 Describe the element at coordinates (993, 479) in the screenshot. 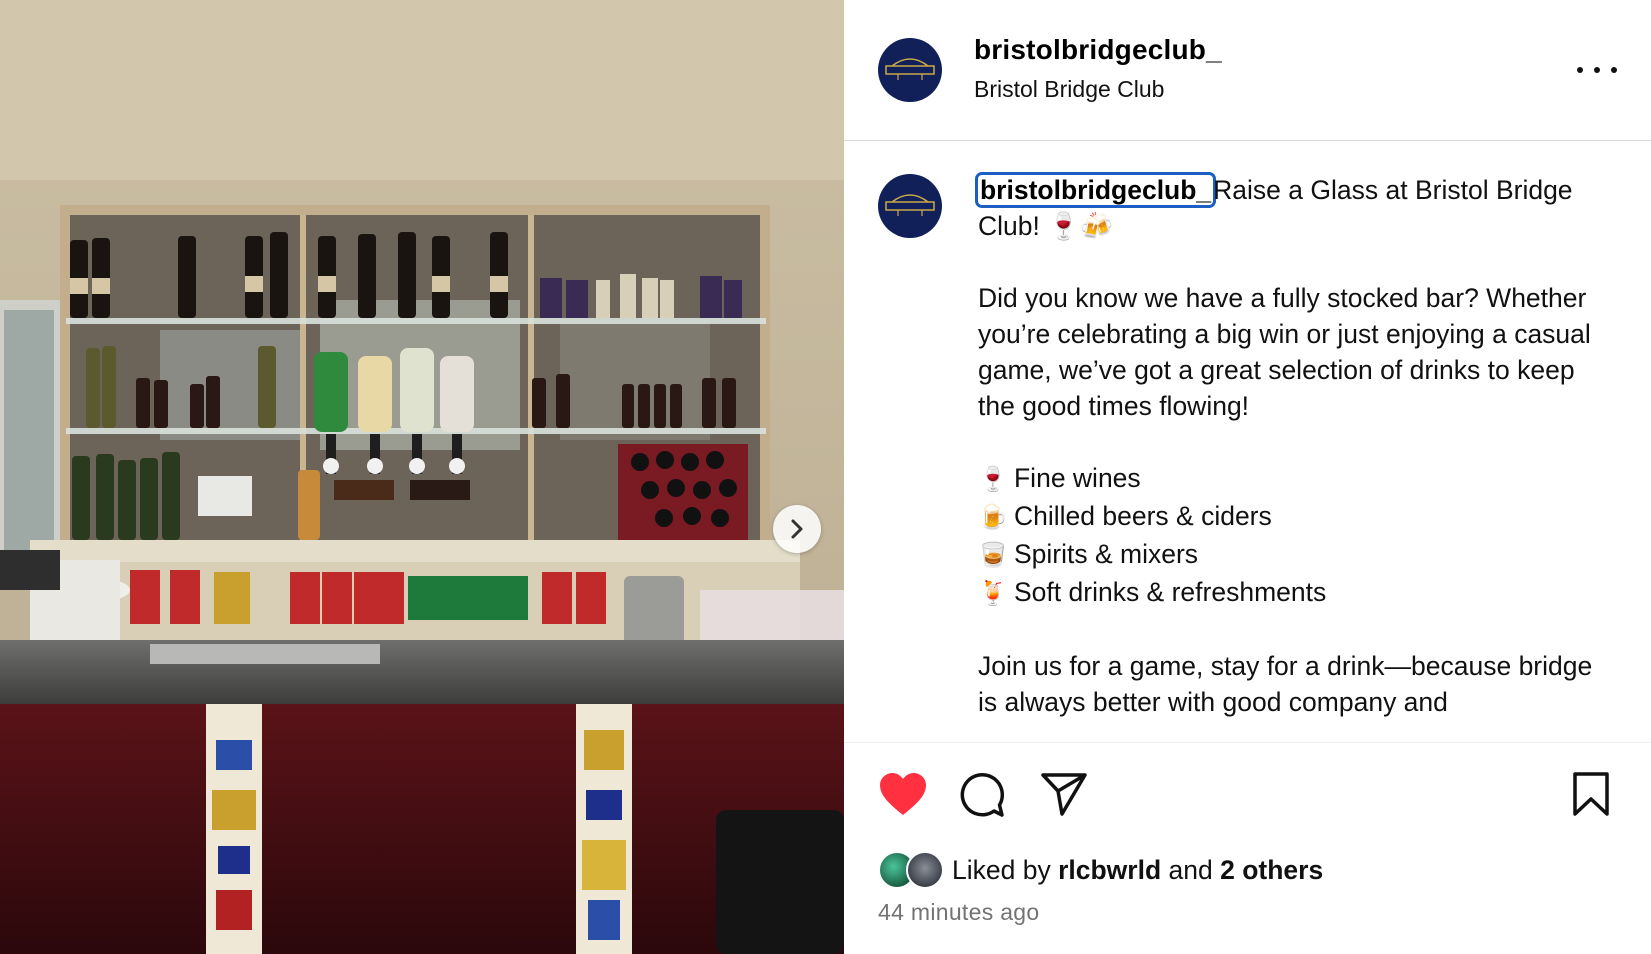

I see `wine-glass-icon: 🍷` at that location.